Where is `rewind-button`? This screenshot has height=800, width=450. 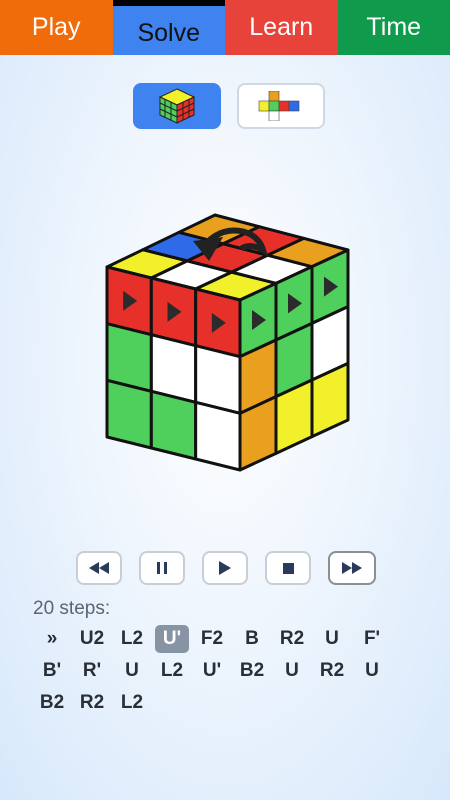 rewind-button is located at coordinates (99, 568).